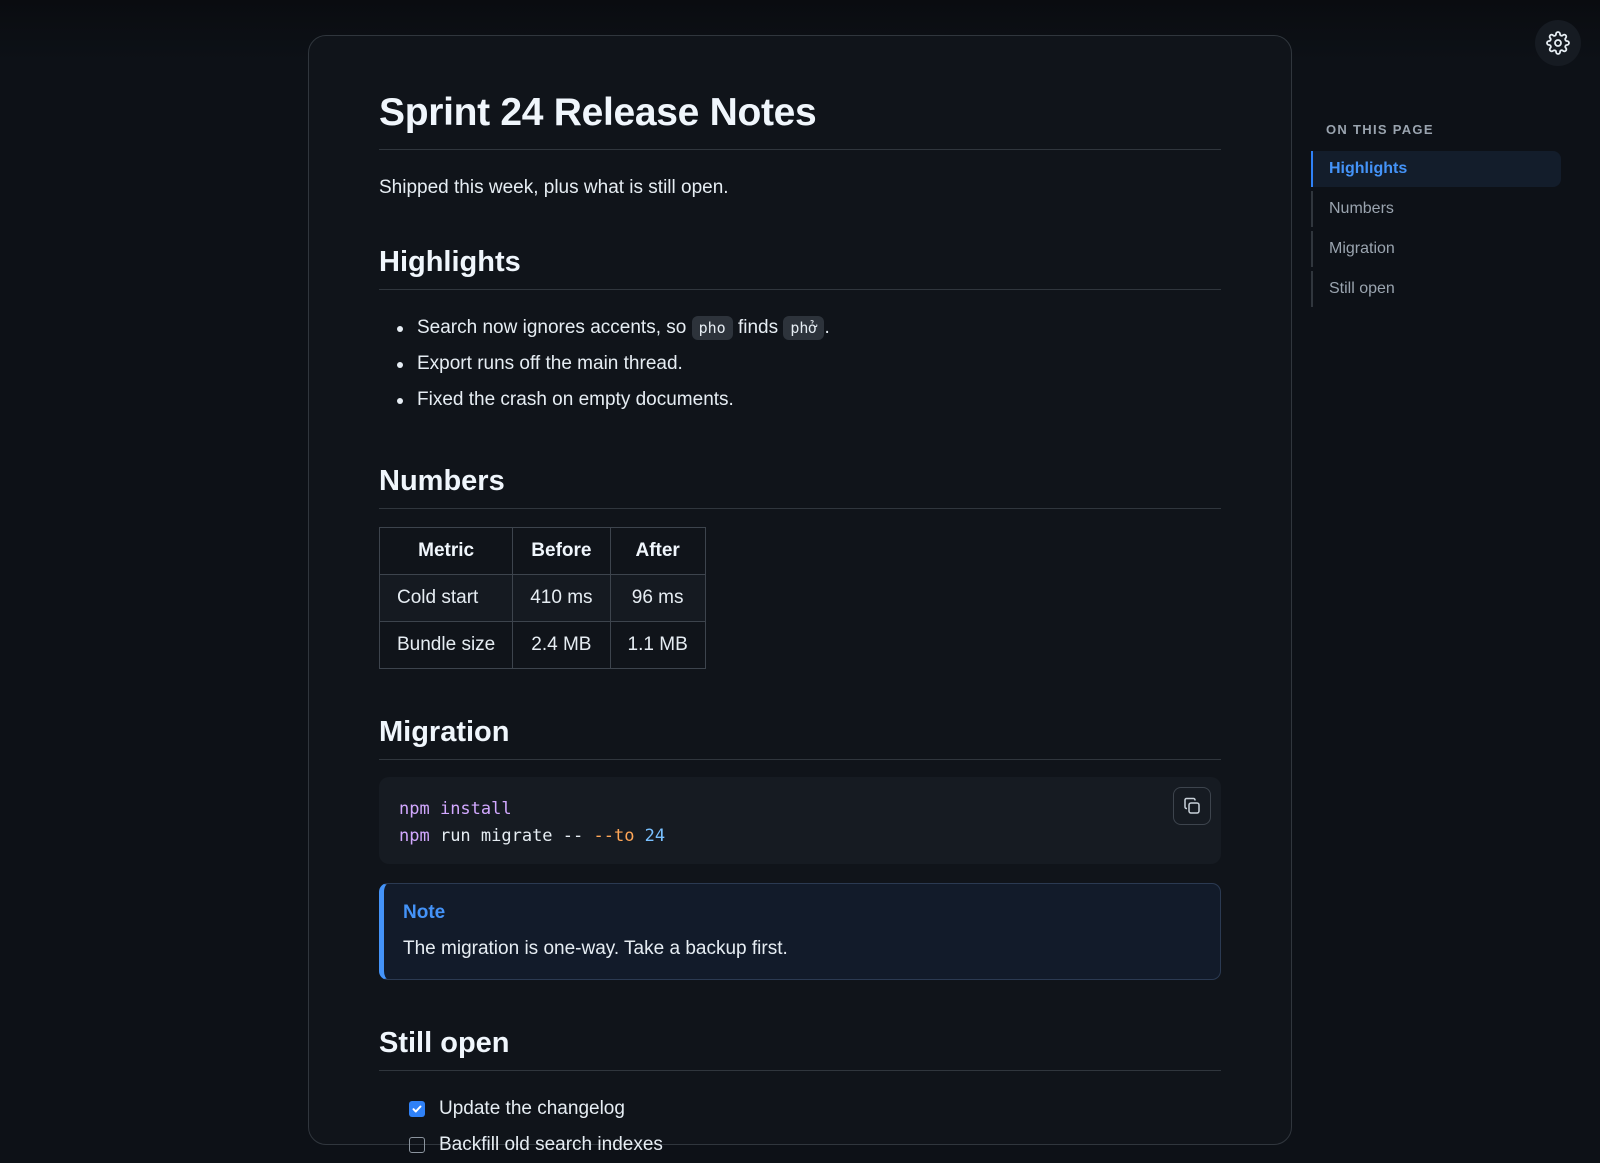 Image resolution: width=1600 pixels, height=1163 pixels. Describe the element at coordinates (613, 836) in the screenshot. I see `code-token-flag: --to` at that location.